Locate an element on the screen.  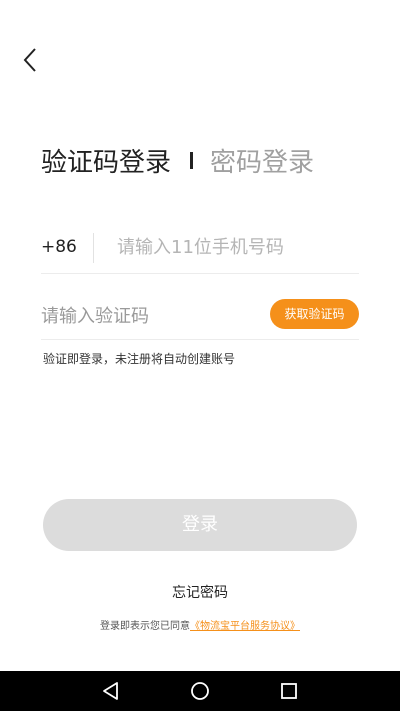
phone-divider is located at coordinates (93, 248).